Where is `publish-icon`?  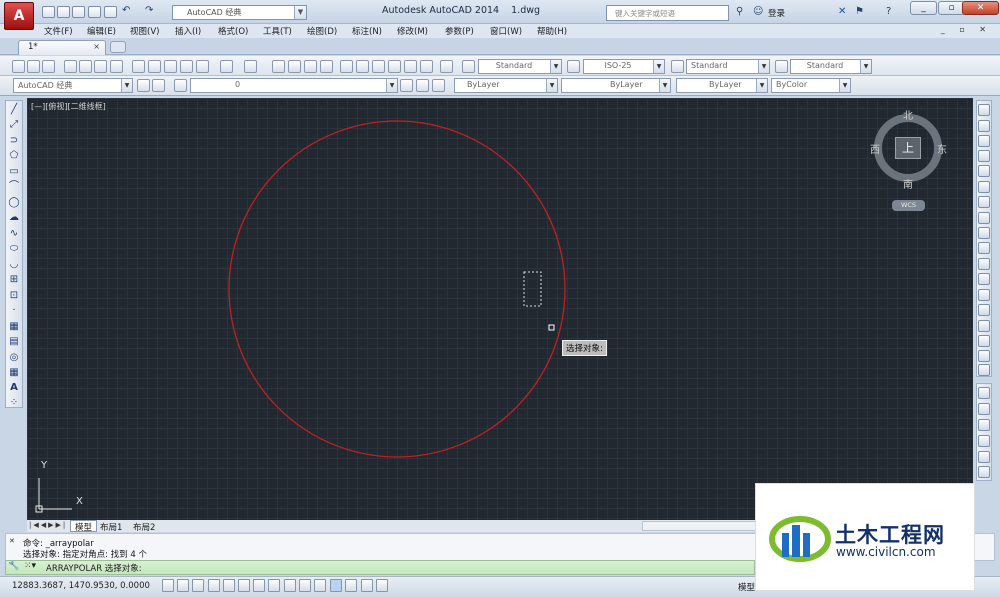 publish-icon is located at coordinates (100, 66).